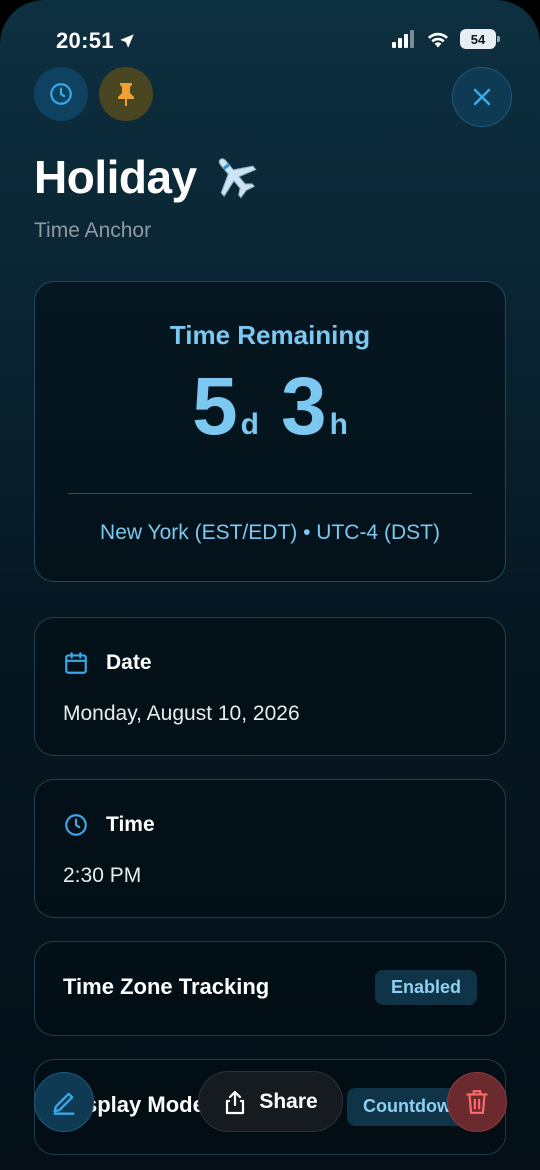 The height and width of the screenshot is (1170, 540). What do you see at coordinates (115, 177) in the screenshot?
I see `title-text: Holiday` at bounding box center [115, 177].